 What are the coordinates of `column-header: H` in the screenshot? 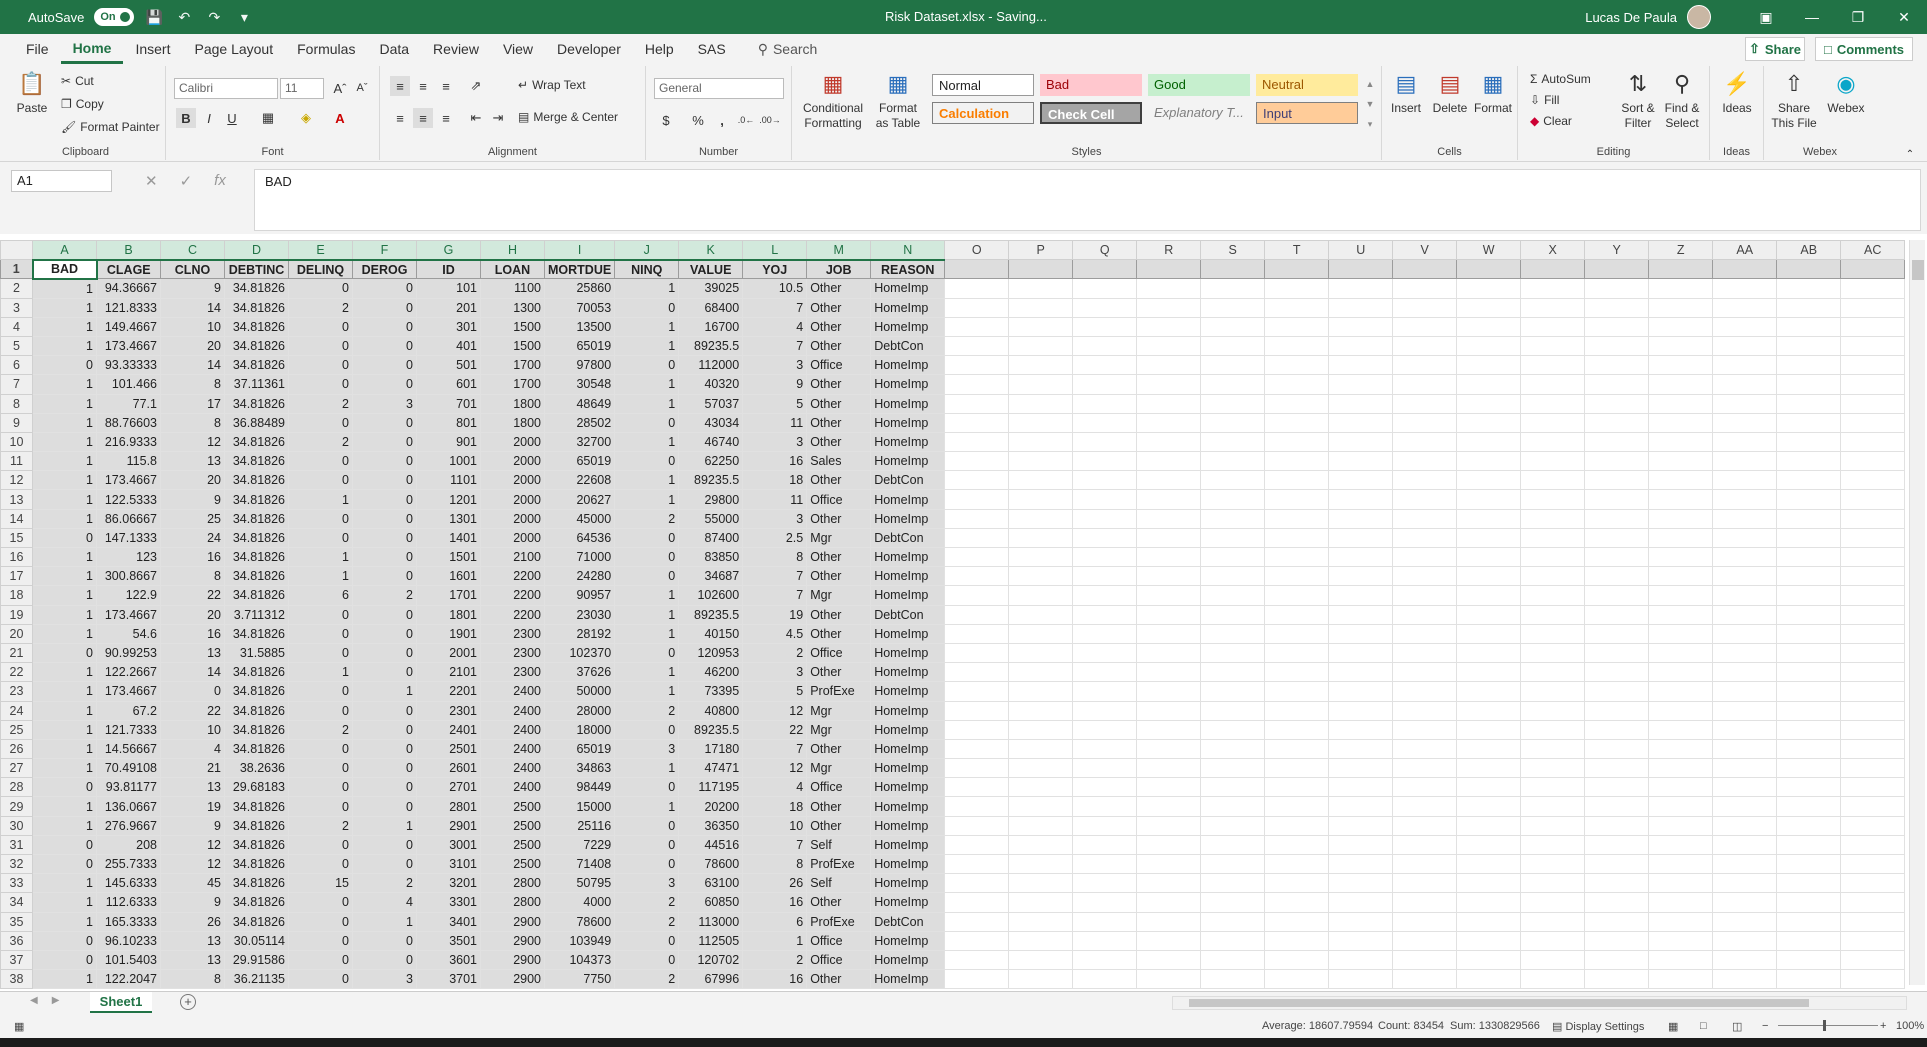 It's located at (512, 250).